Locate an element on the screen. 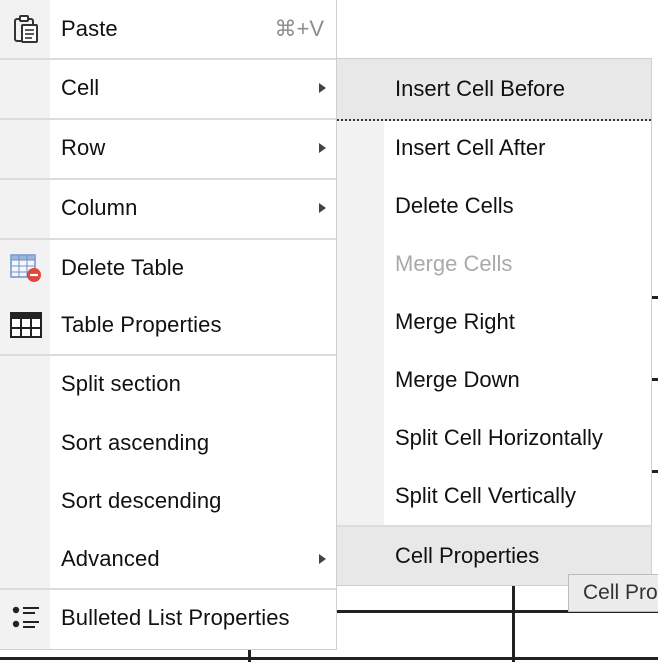 The image size is (658, 662). submenu-item-insert-cell-after: Insert Cell After is located at coordinates (494, 148).